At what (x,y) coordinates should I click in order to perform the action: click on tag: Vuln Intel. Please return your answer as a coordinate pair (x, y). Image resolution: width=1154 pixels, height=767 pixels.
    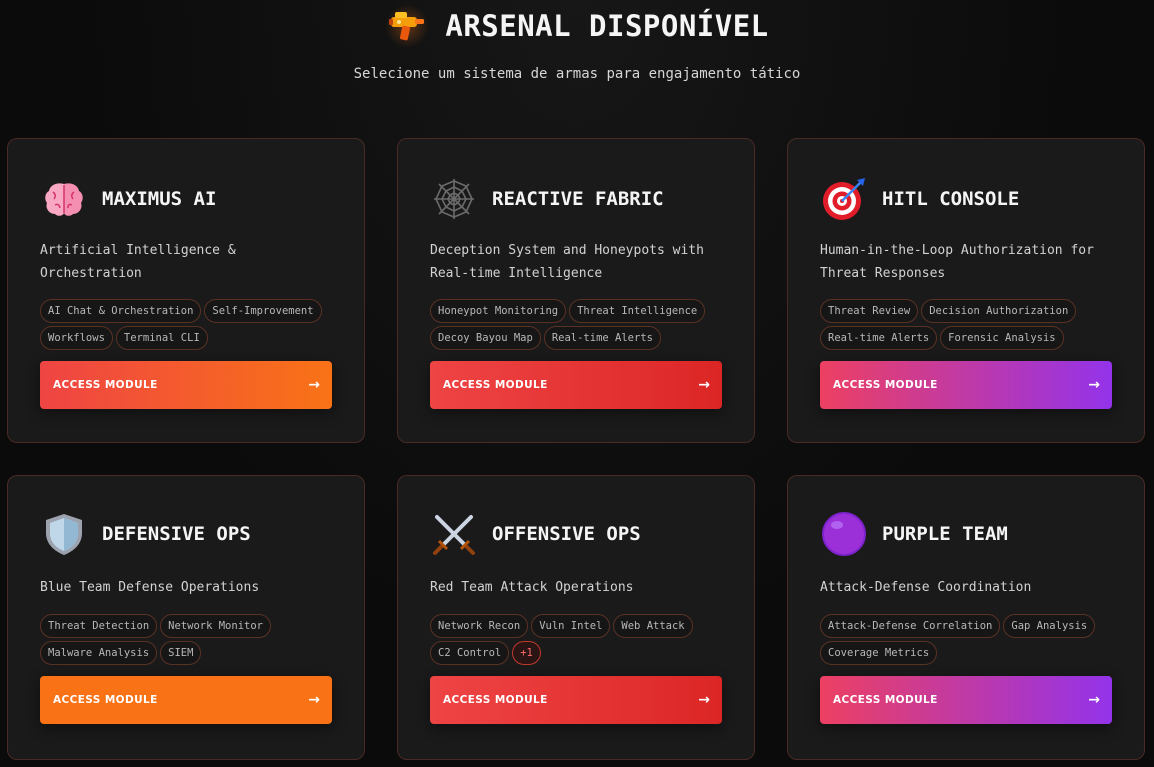
    Looking at the image, I should click on (571, 626).